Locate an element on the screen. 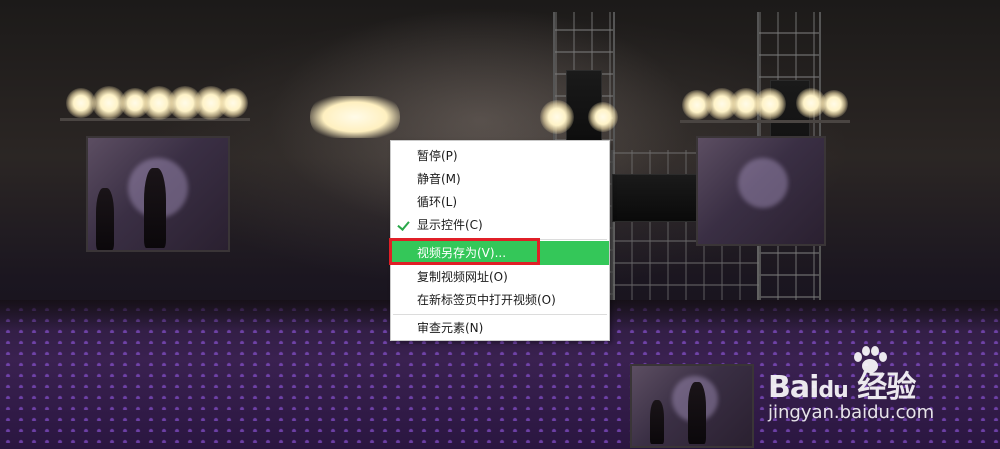  menu-item-open-video-new-tab: 在新标签页中打开视频(O) is located at coordinates (500, 300).